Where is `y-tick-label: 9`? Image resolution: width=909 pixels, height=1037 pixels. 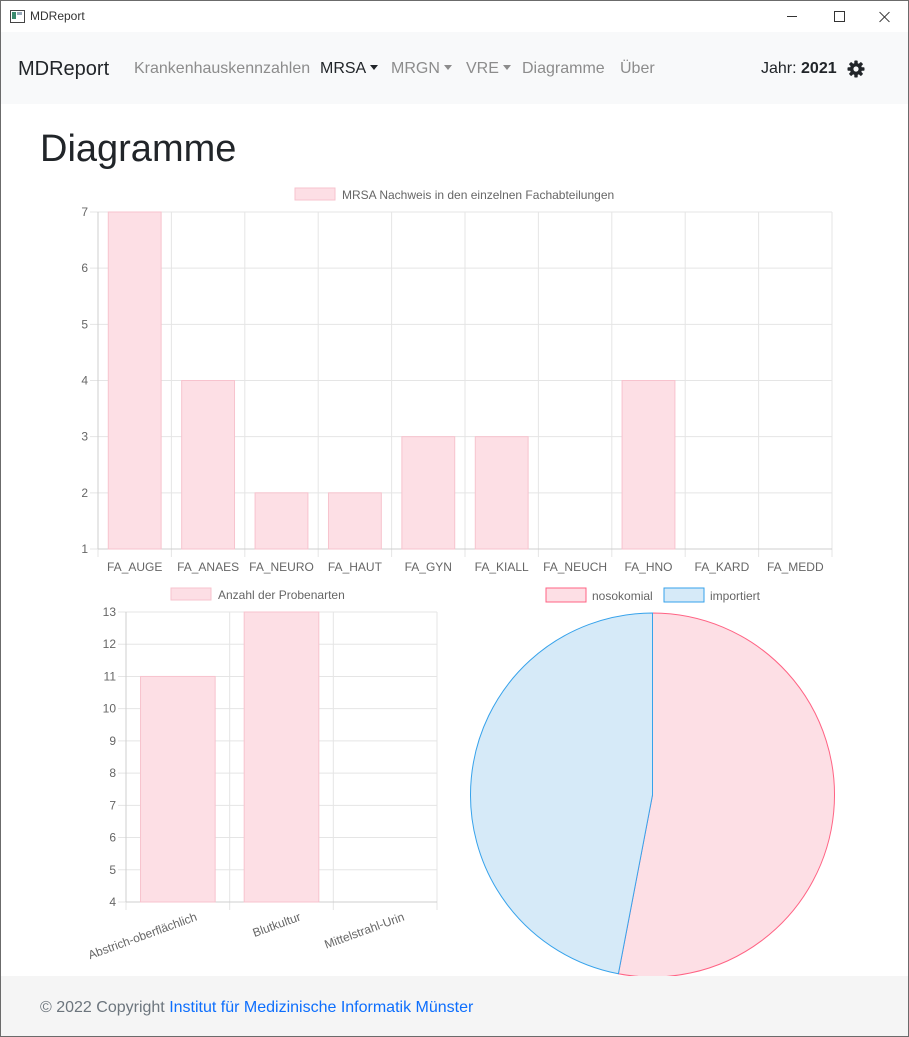
y-tick-label: 9 is located at coordinates (112, 741).